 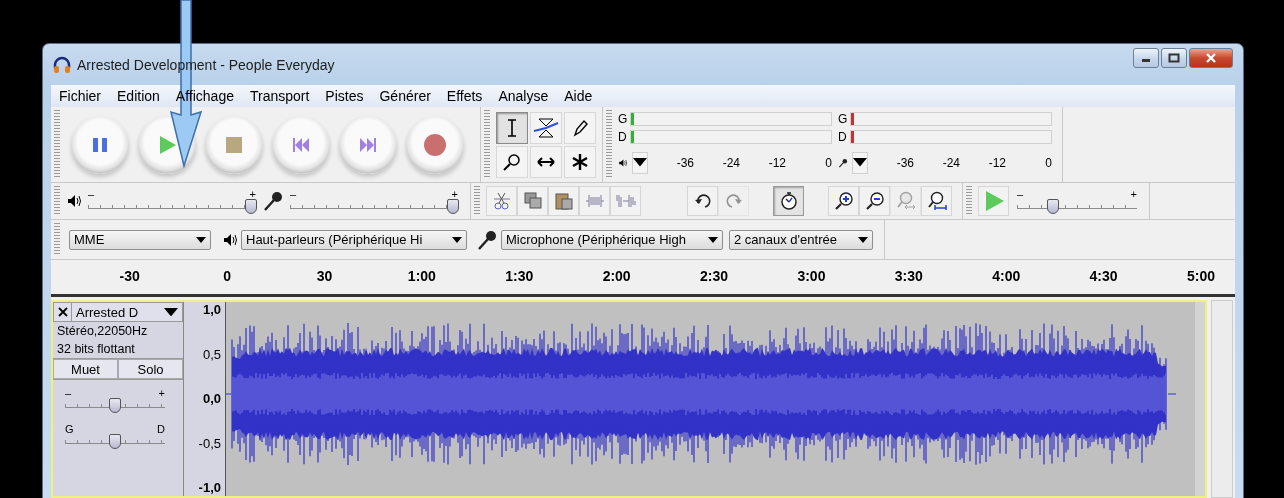 I want to click on paste-button, so click(x=563, y=201).